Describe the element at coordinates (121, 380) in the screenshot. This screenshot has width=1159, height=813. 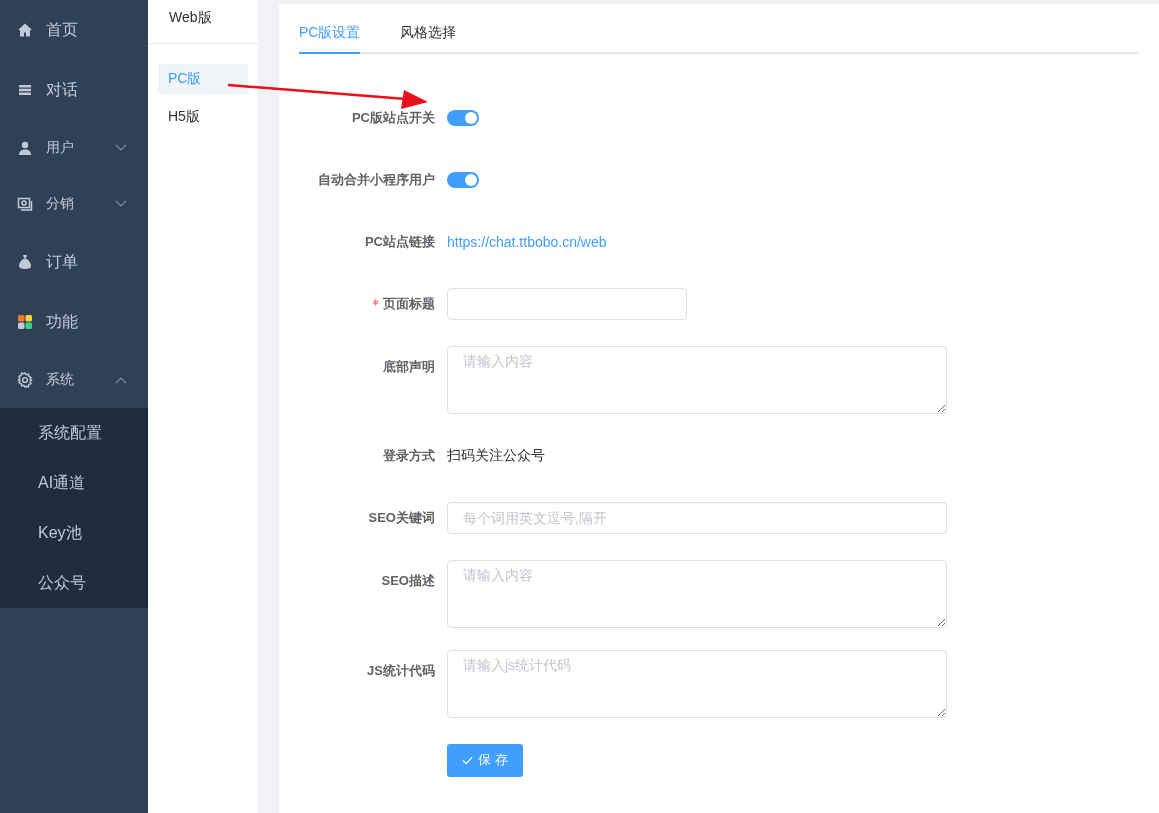
I see `chevron-up-icon` at that location.